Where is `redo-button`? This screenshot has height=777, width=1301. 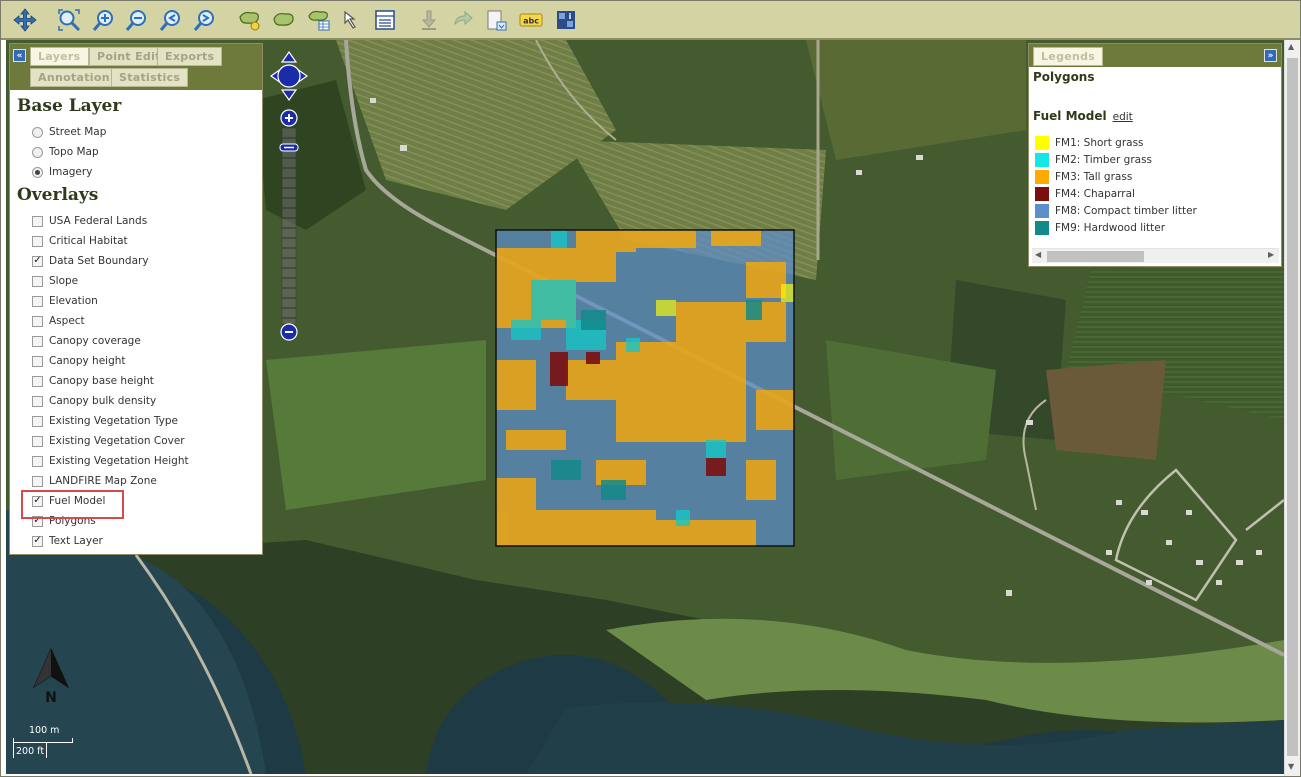
redo-button is located at coordinates (463, 20).